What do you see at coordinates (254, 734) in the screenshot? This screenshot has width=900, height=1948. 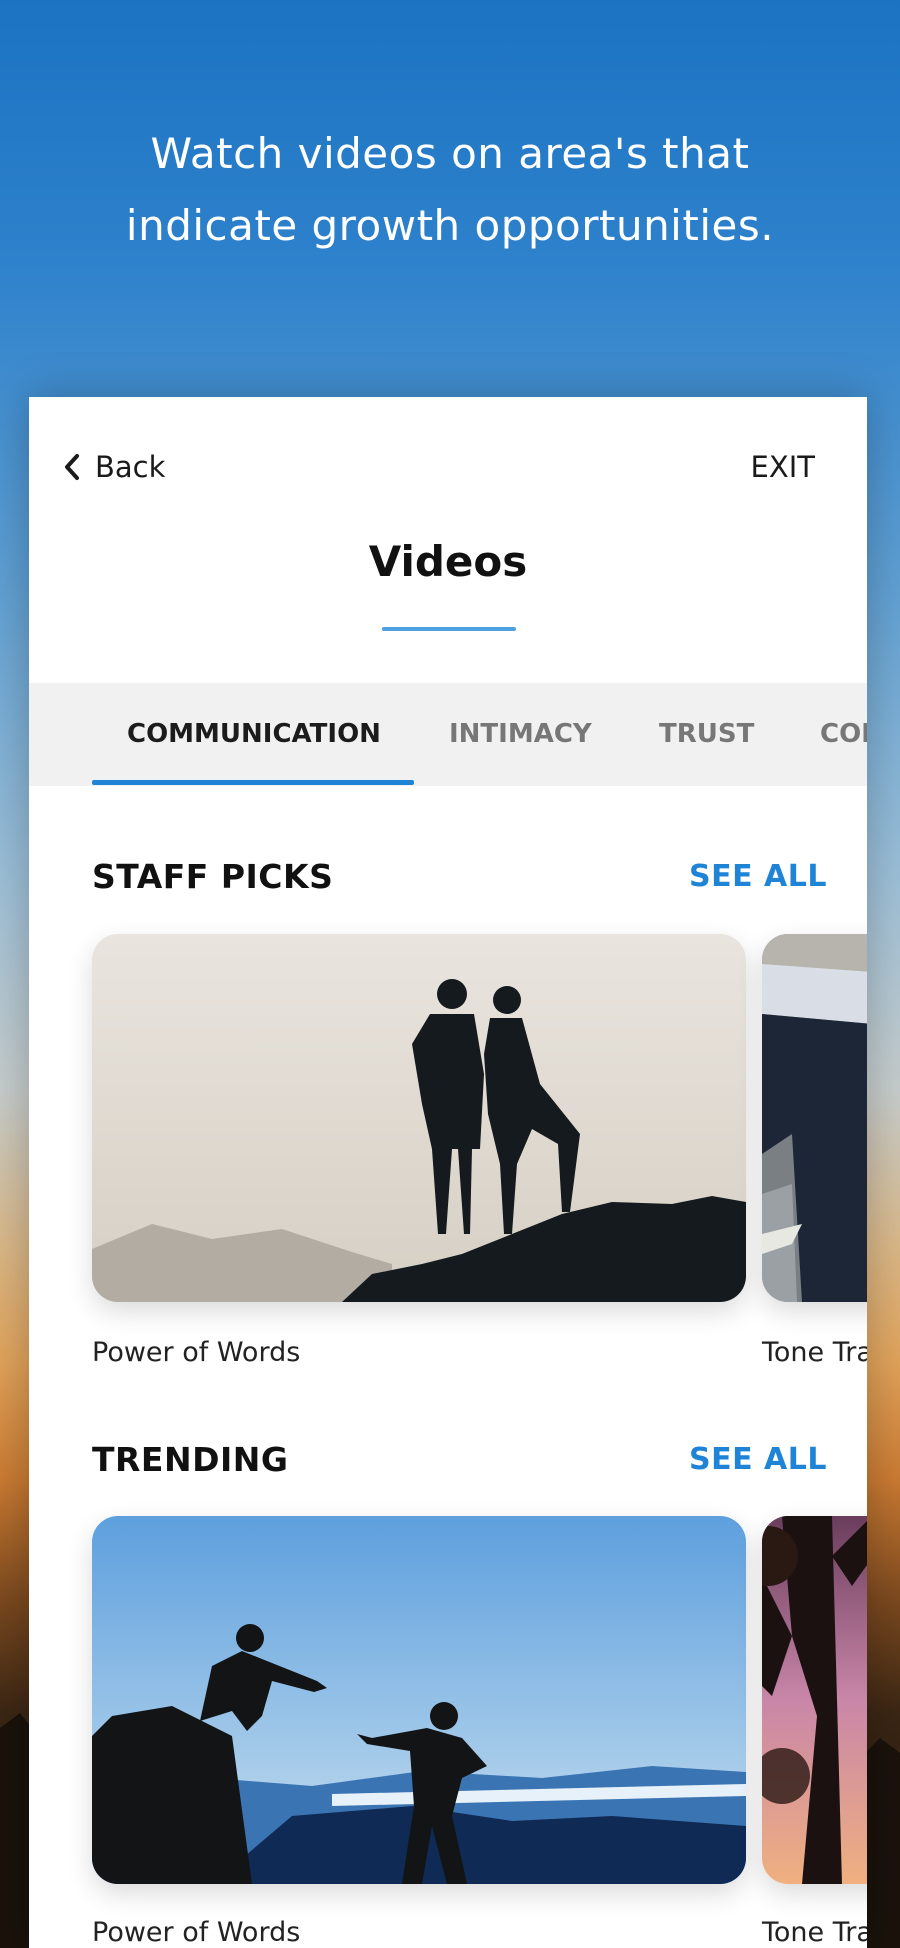 I see `tab-communication: COMMUNICATION` at bounding box center [254, 734].